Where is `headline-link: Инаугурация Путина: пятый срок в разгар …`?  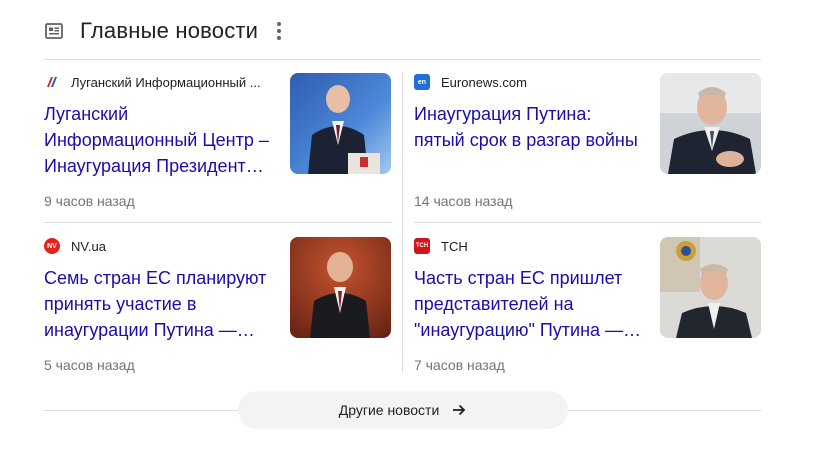
headline-link: Инаугурация Путина: пятый срок в разгар … is located at coordinates (529, 127).